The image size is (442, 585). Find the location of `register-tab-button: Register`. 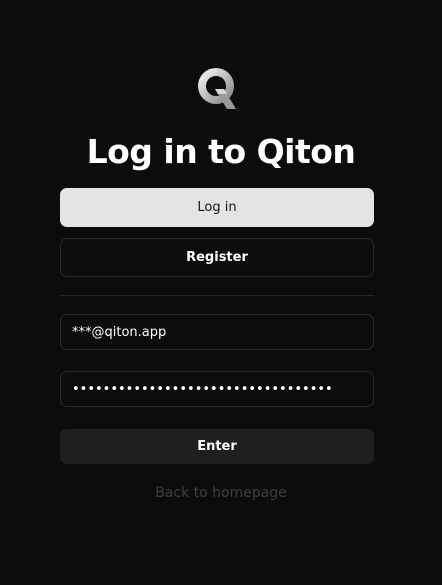

register-tab-button: Register is located at coordinates (217, 257).